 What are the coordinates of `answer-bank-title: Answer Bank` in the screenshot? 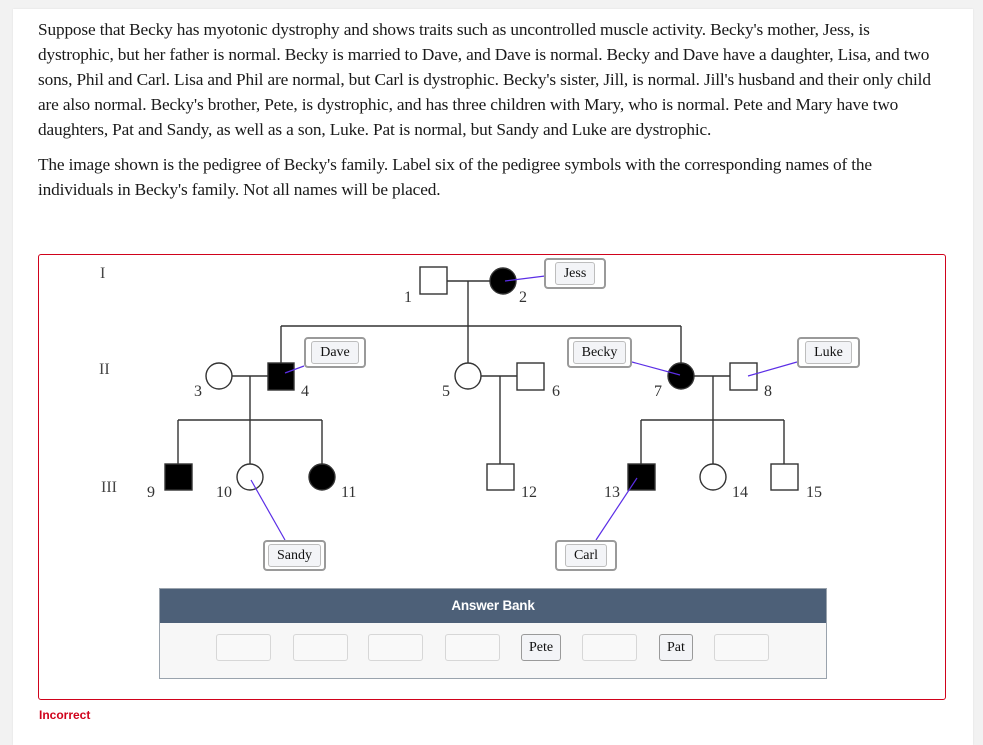 It's located at (493, 606).